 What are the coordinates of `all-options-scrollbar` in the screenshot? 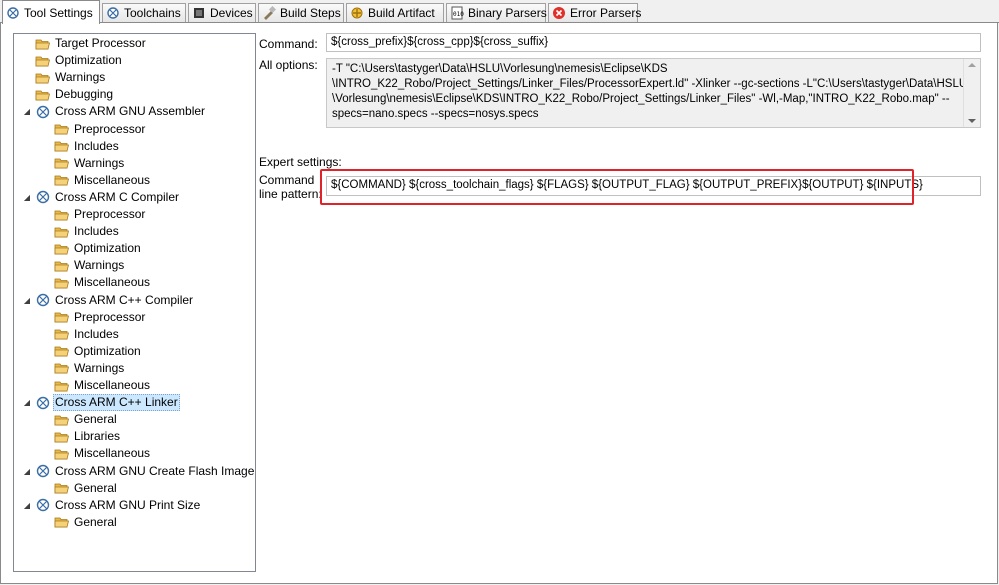 It's located at (971, 93).